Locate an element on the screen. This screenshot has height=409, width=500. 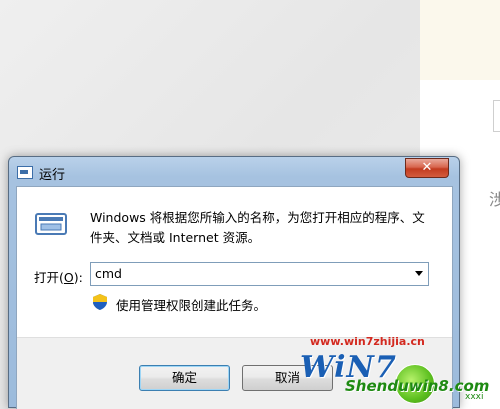
dropdown-arrow-icon is located at coordinates (419, 273).